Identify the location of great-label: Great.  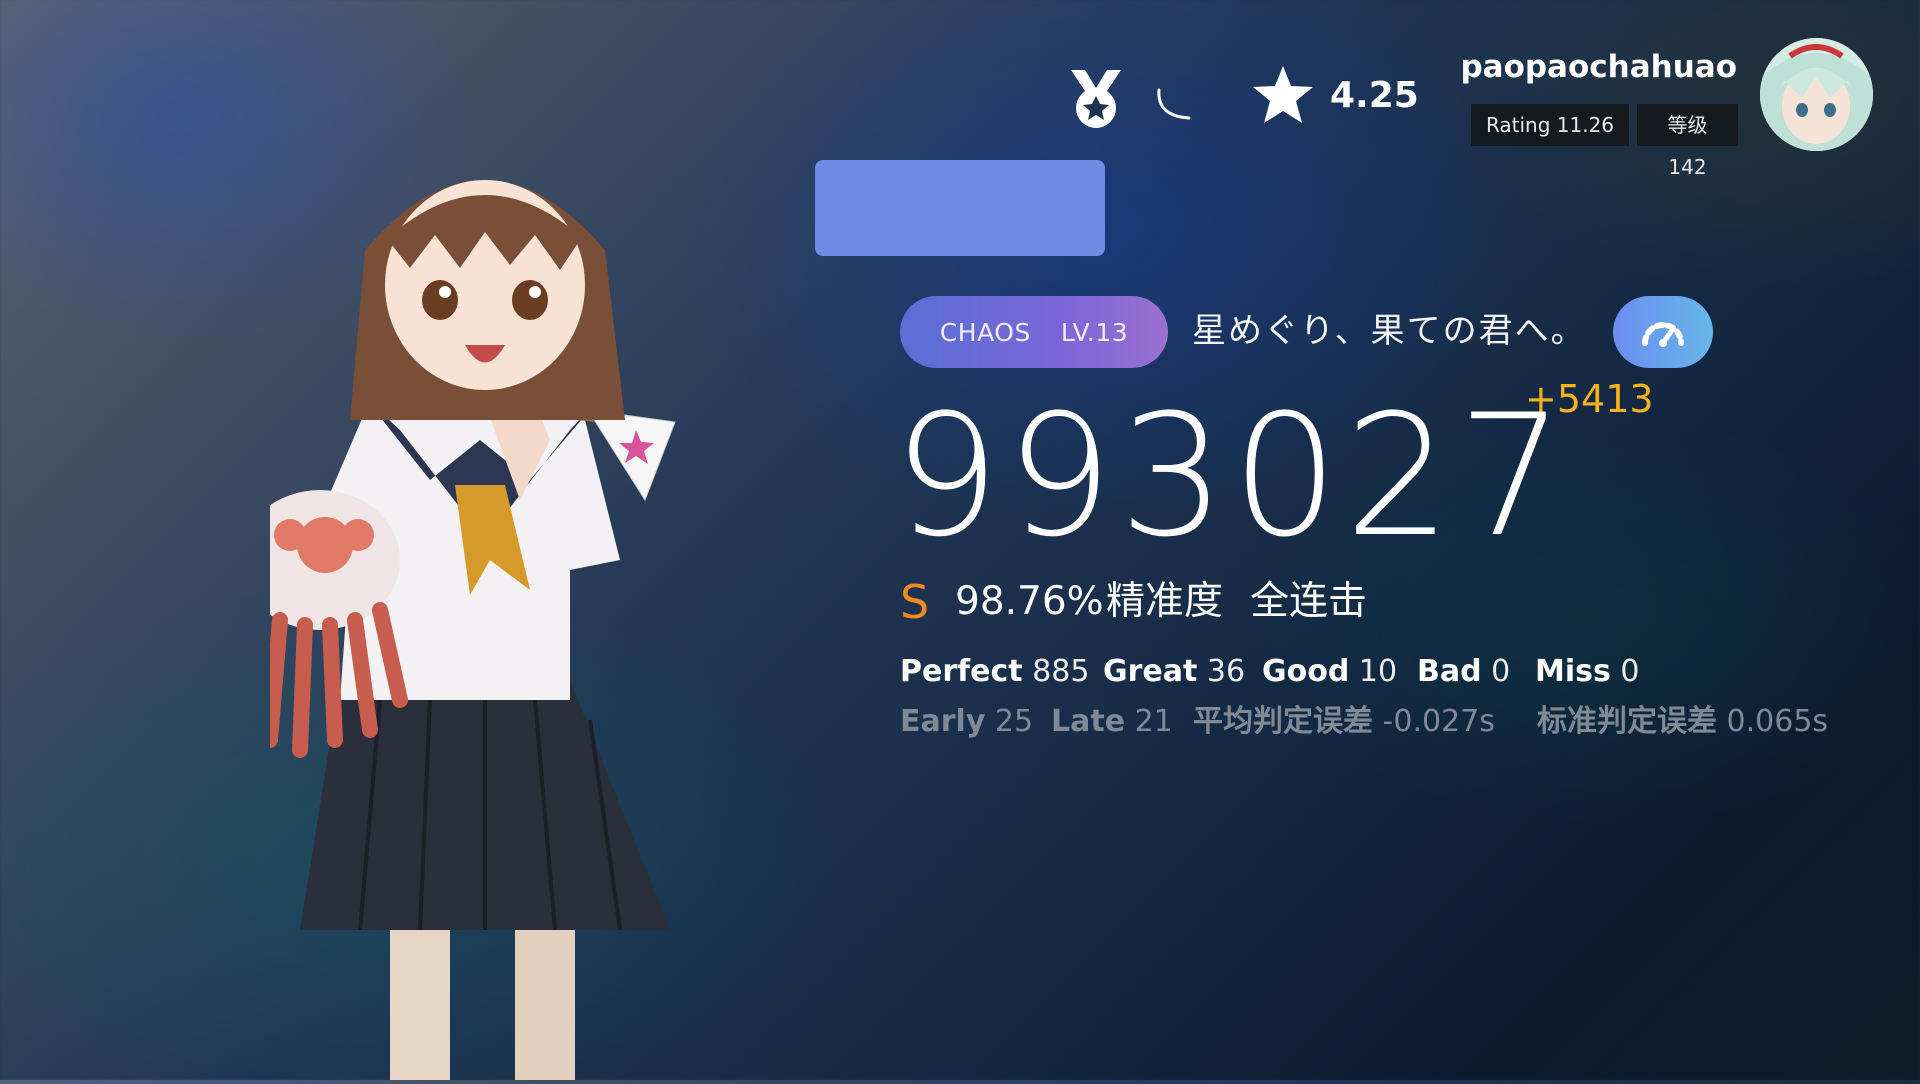
(1150, 671).